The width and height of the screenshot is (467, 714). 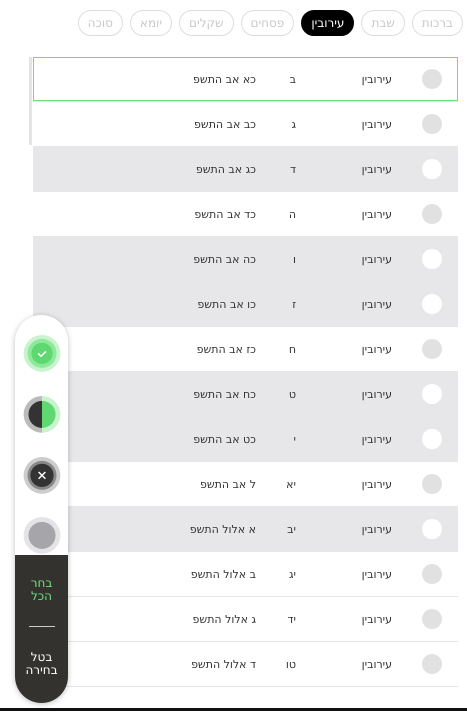 What do you see at coordinates (224, 259) in the screenshot?
I see `date-cell: כה אב התשפ` at bounding box center [224, 259].